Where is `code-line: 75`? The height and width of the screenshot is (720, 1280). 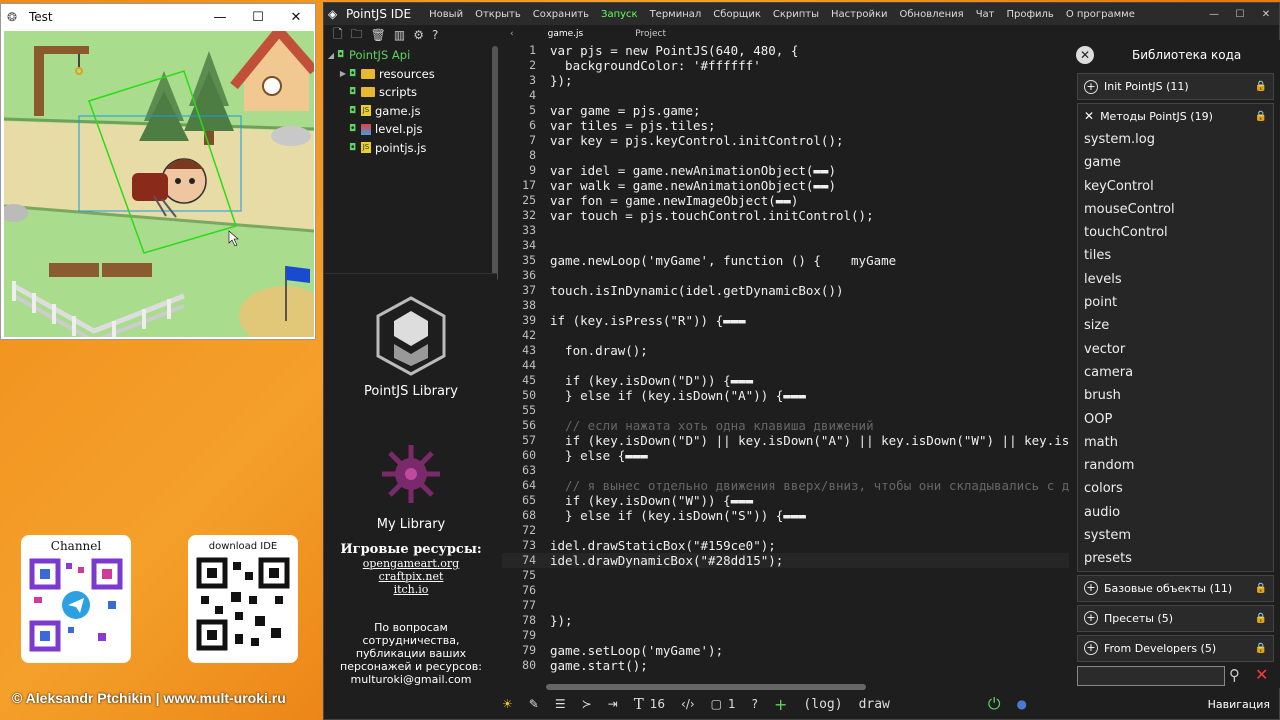
code-line: 75 is located at coordinates (785, 575).